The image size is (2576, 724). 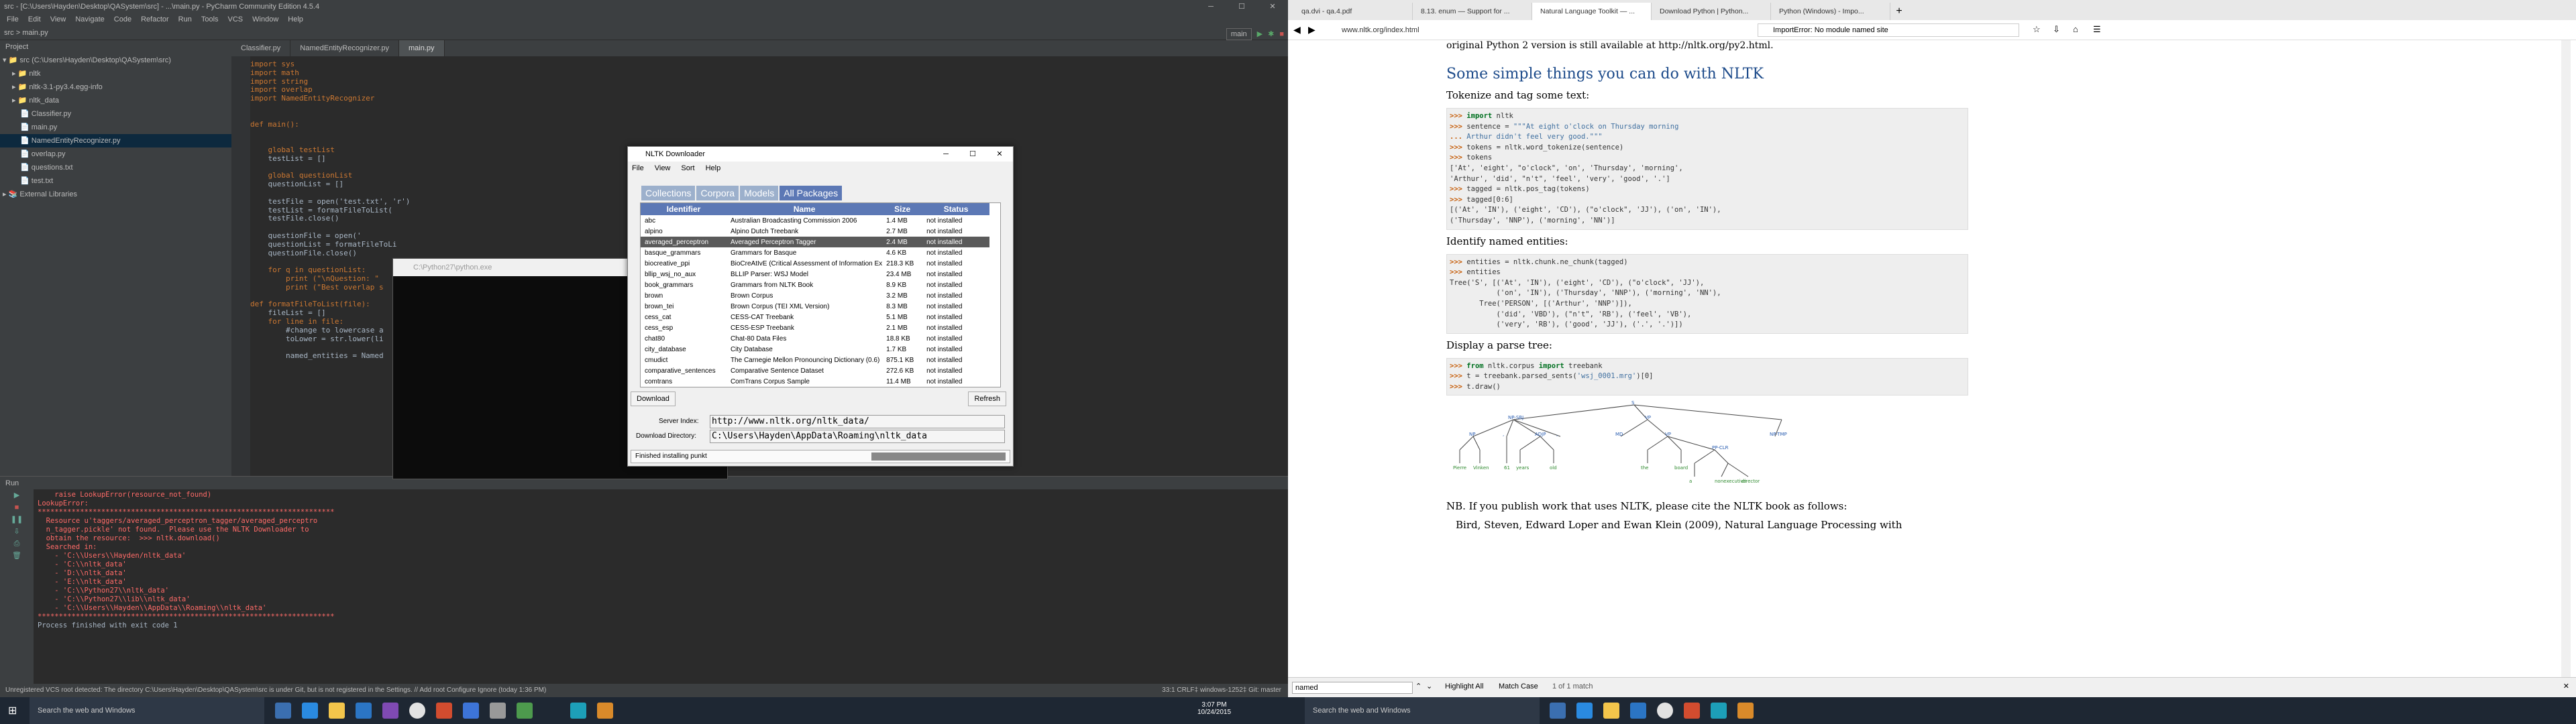 What do you see at coordinates (265, 19) in the screenshot?
I see `menu-window: Window` at bounding box center [265, 19].